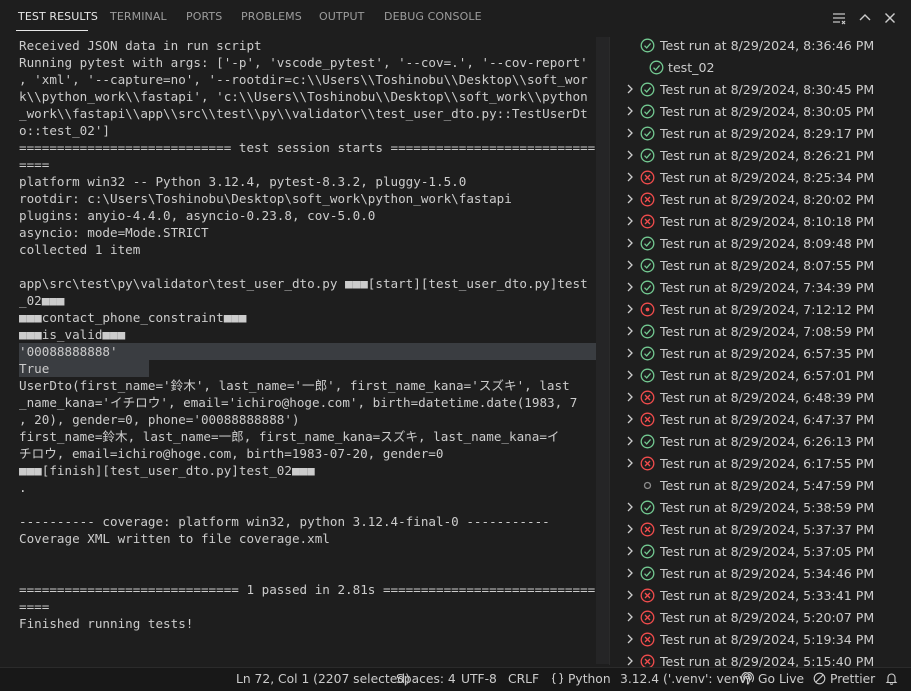 The width and height of the screenshot is (911, 691). I want to click on test-run-label: Test run at 8/29/2024, 7:34:39 PM, so click(767, 287).